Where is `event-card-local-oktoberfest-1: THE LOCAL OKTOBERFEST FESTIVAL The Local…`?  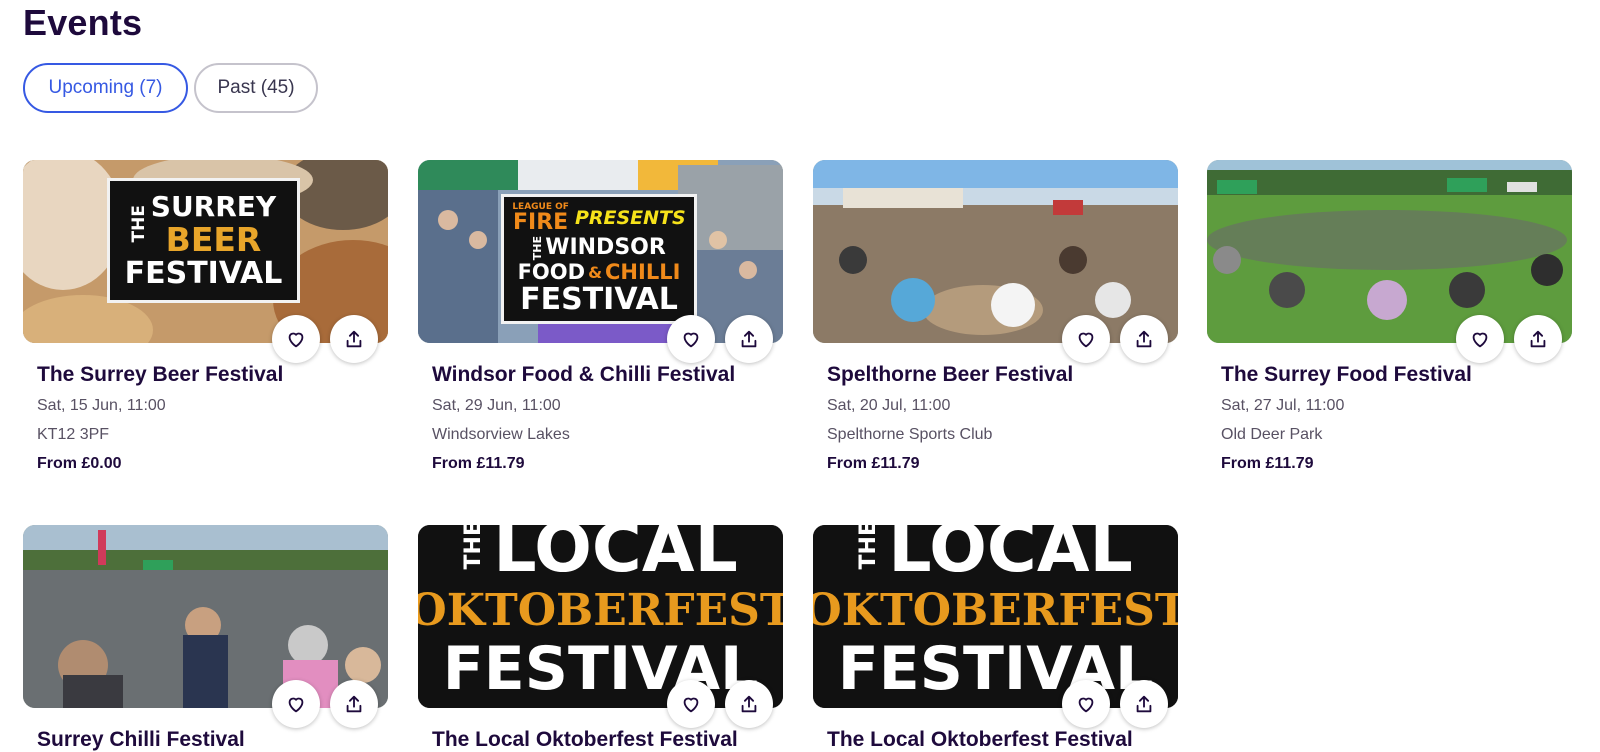 event-card-local-oktoberfest-1: THE LOCAL OKTOBERFEST FESTIVAL The Local… is located at coordinates (600, 638).